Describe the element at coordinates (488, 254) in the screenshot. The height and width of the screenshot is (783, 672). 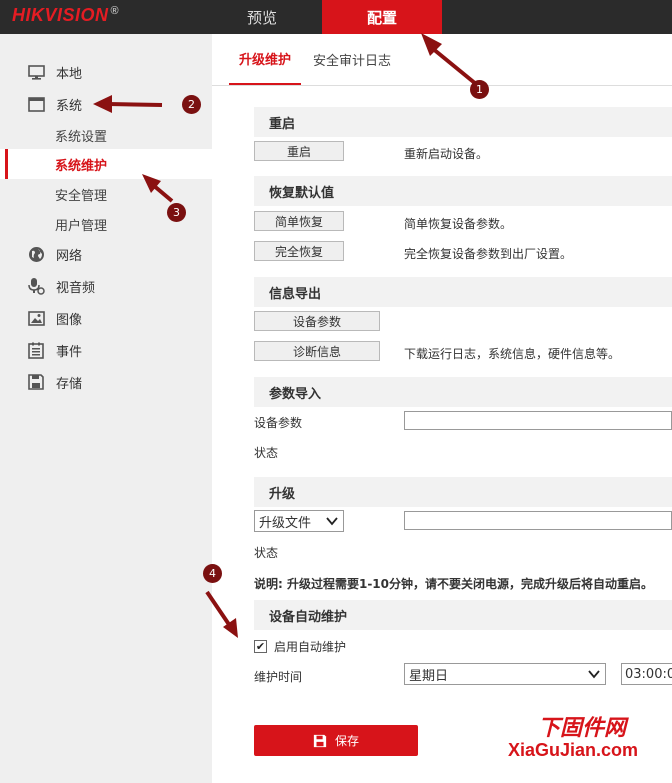
I see `full-restore-description: 完全恢复设备参数到出厂设置。` at that location.